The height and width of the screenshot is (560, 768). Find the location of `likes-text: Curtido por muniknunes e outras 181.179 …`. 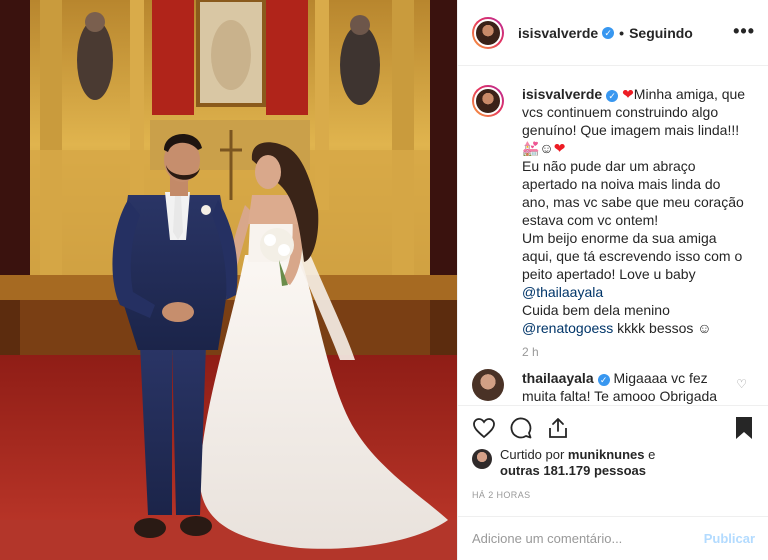

likes-text: Curtido por muniknunes e outras 181.179 … is located at coordinates (631, 463).